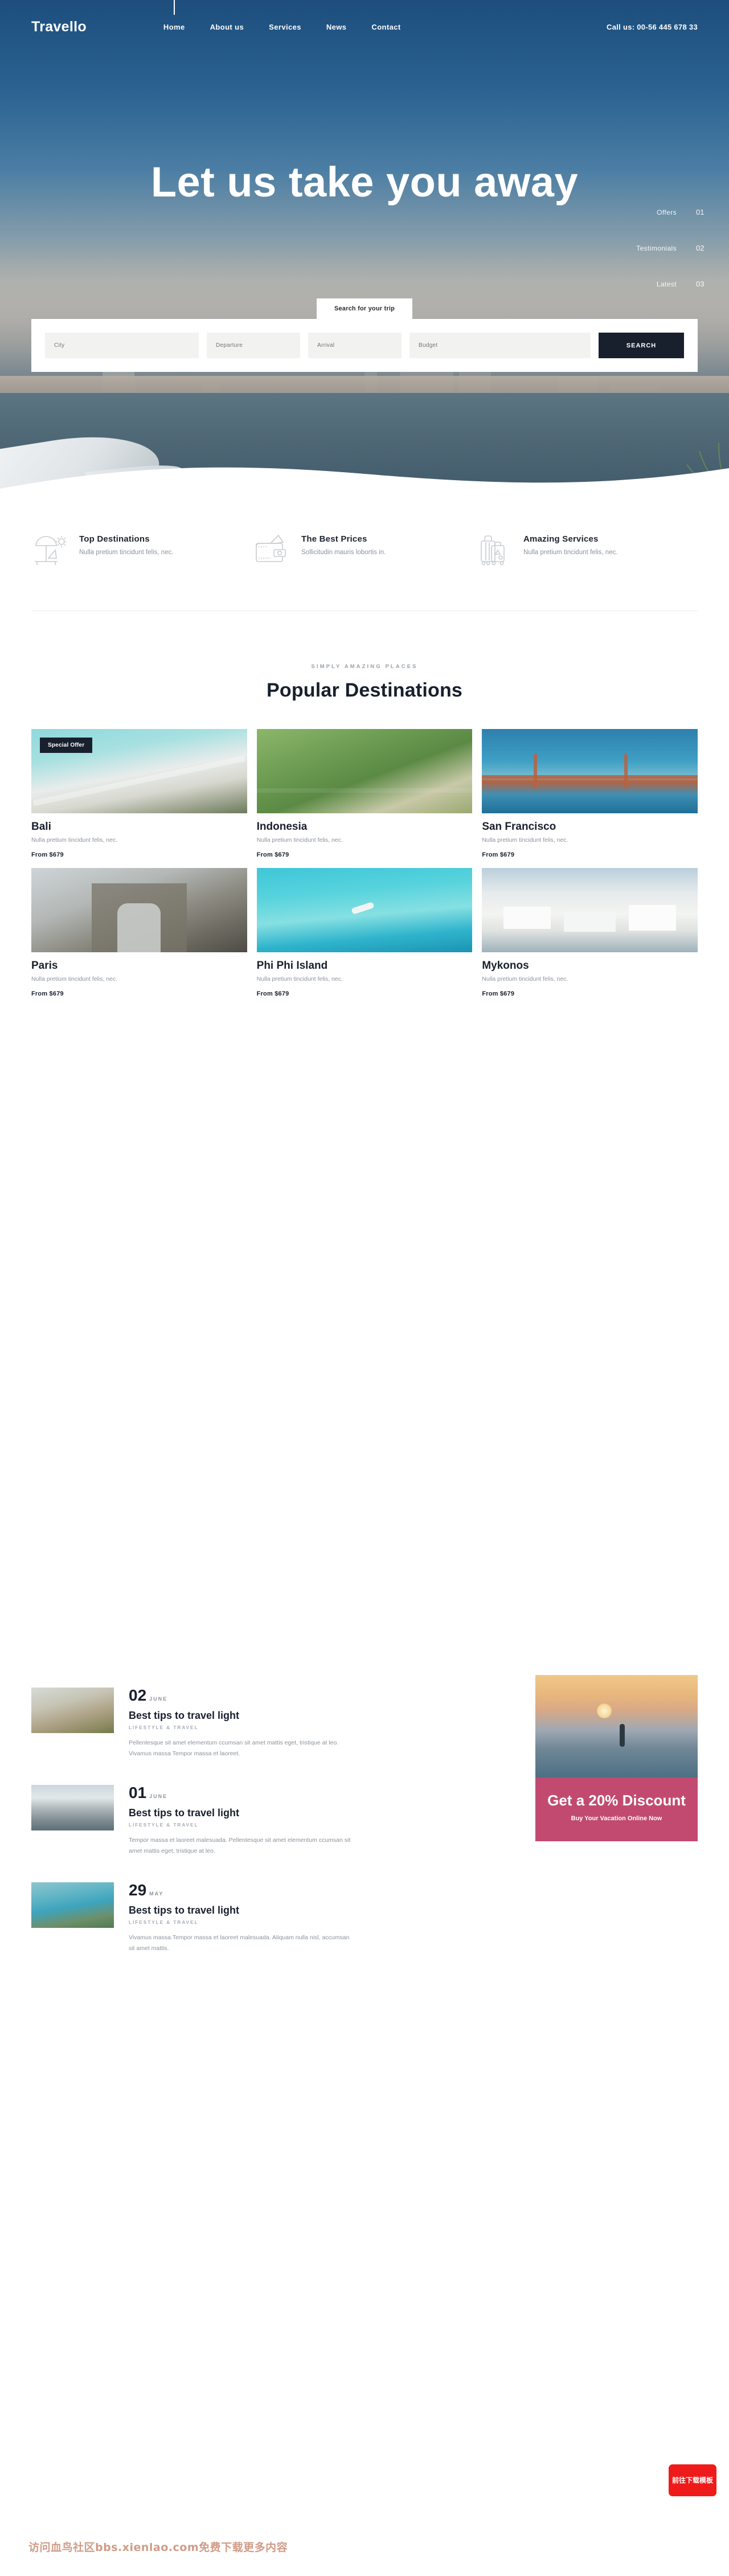  What do you see at coordinates (666, 284) in the screenshot?
I see `section-nav-label: Latest` at bounding box center [666, 284].